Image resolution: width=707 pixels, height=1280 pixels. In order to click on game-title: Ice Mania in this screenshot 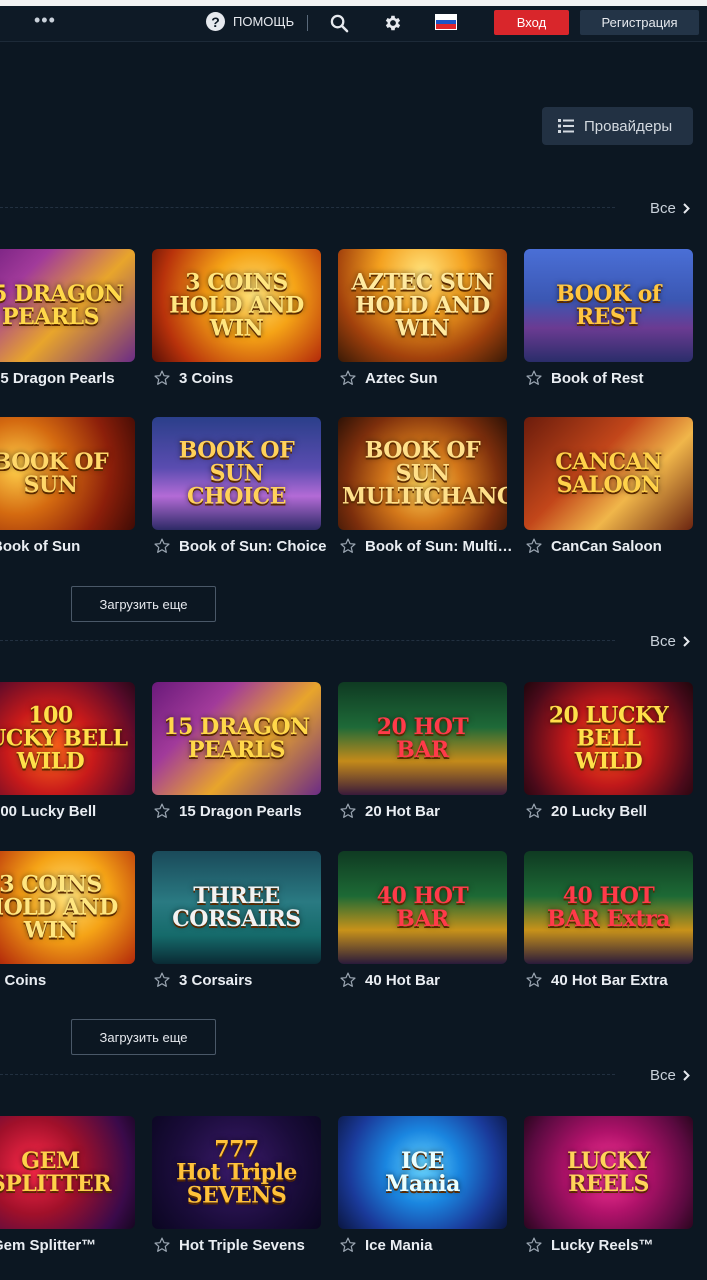, I will do `click(399, 1245)`.